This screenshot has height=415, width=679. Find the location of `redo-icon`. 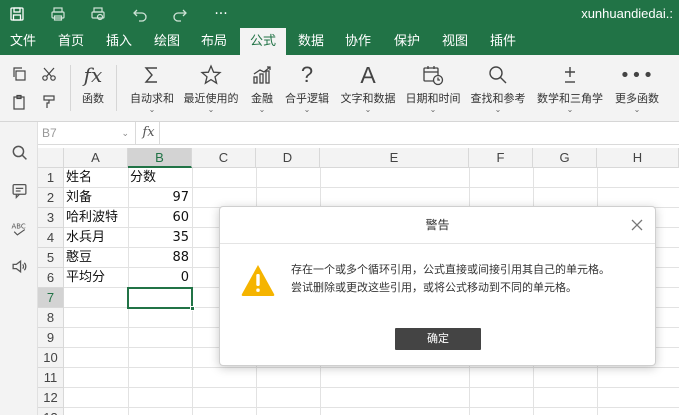

redo-icon is located at coordinates (180, 14).